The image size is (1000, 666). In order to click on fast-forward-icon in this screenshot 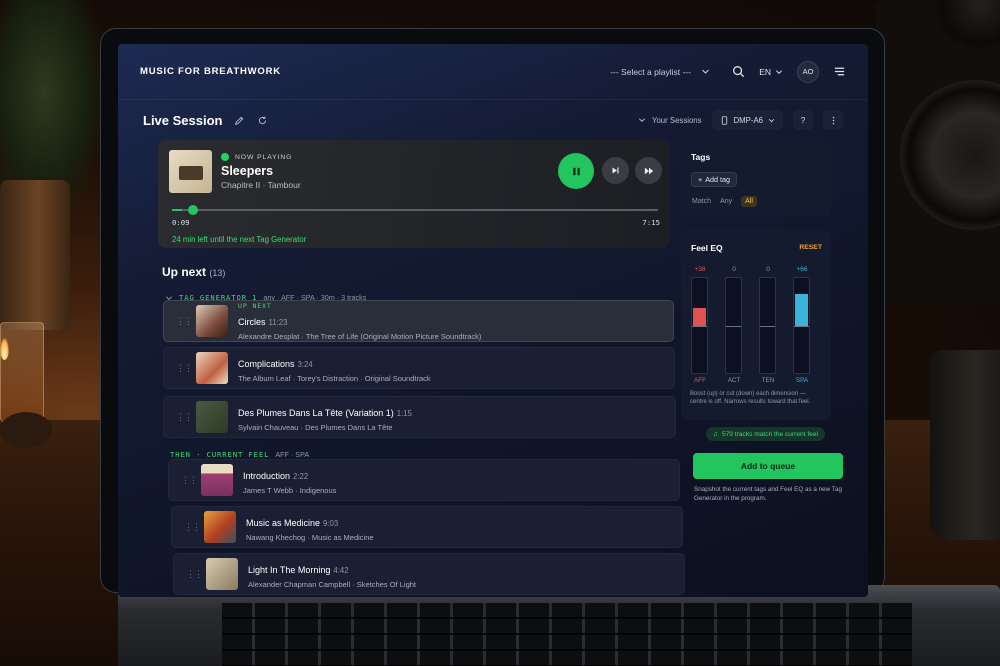, I will do `click(648, 170)`.